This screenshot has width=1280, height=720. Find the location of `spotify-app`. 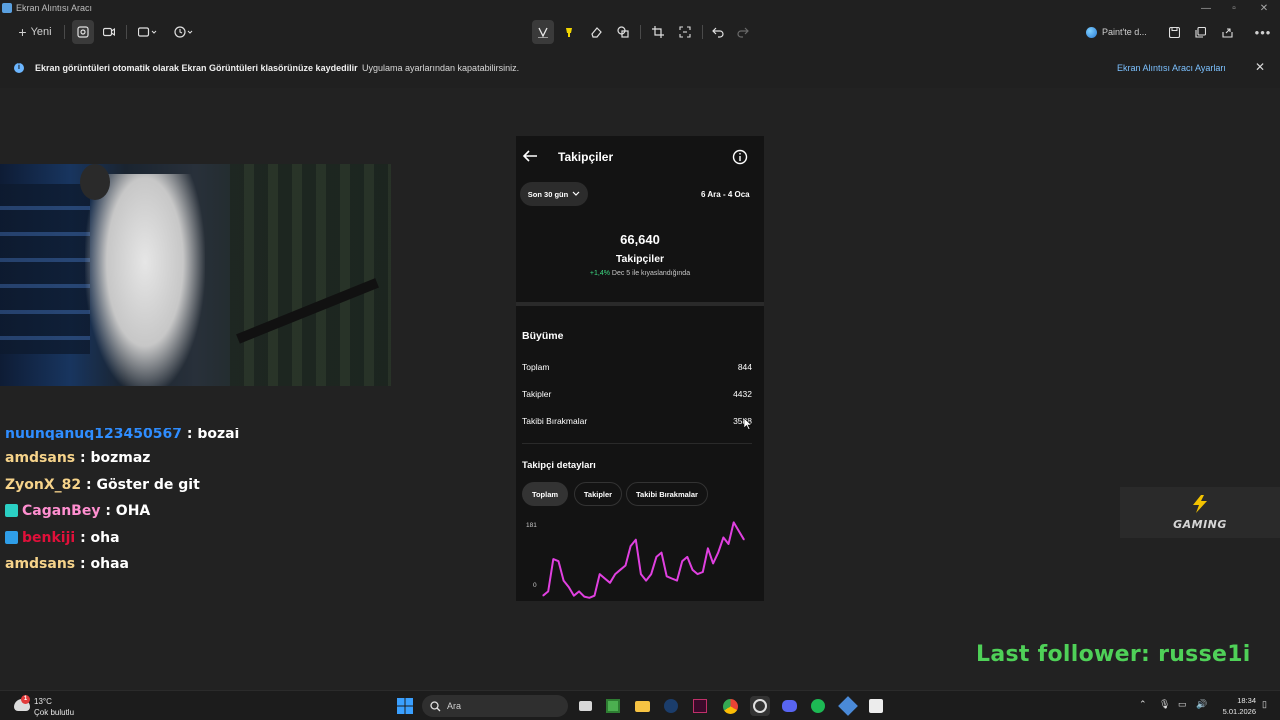

spotify-app is located at coordinates (818, 706).